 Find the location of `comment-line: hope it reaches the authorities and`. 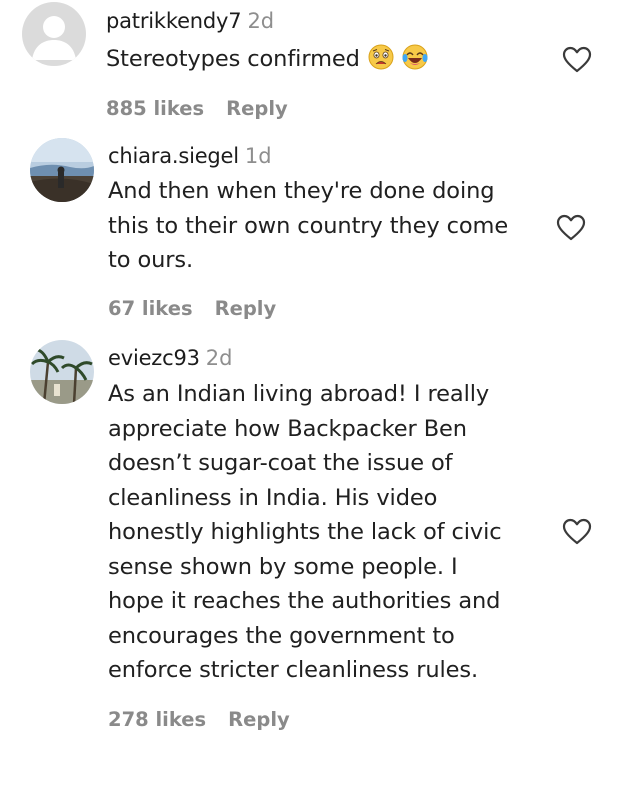

comment-line: hope it reaches the authorities and is located at coordinates (304, 601).